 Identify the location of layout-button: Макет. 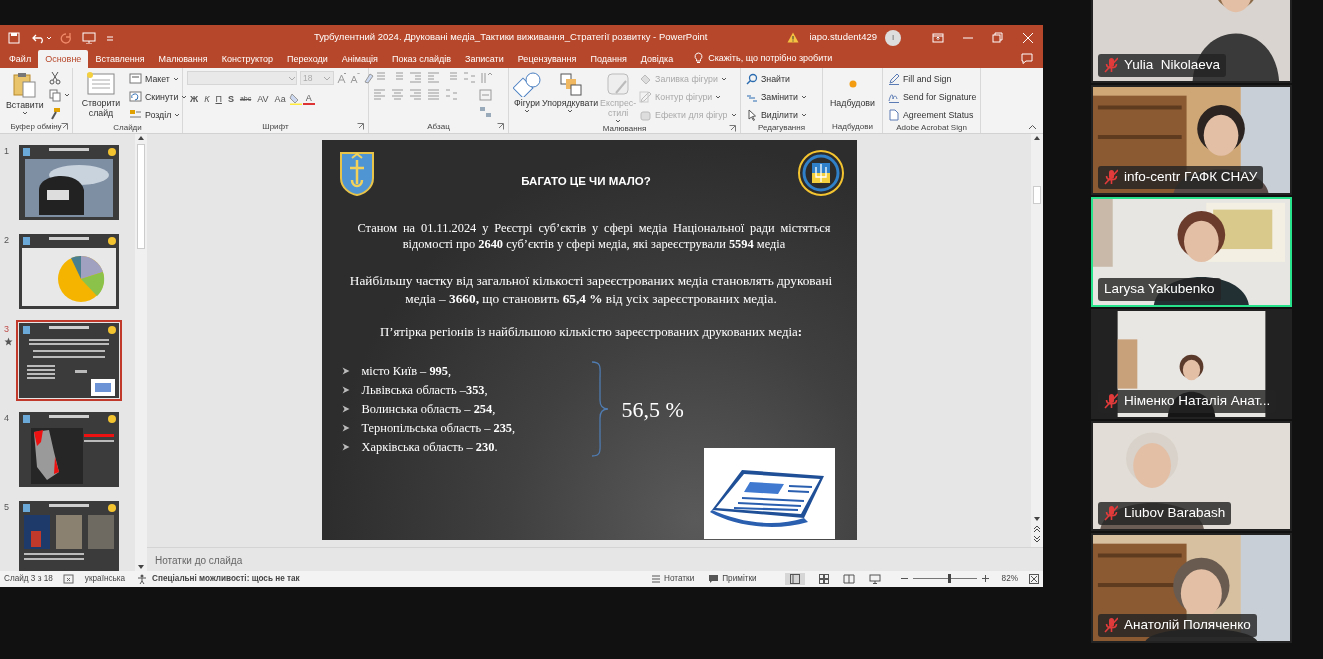
(158, 78).